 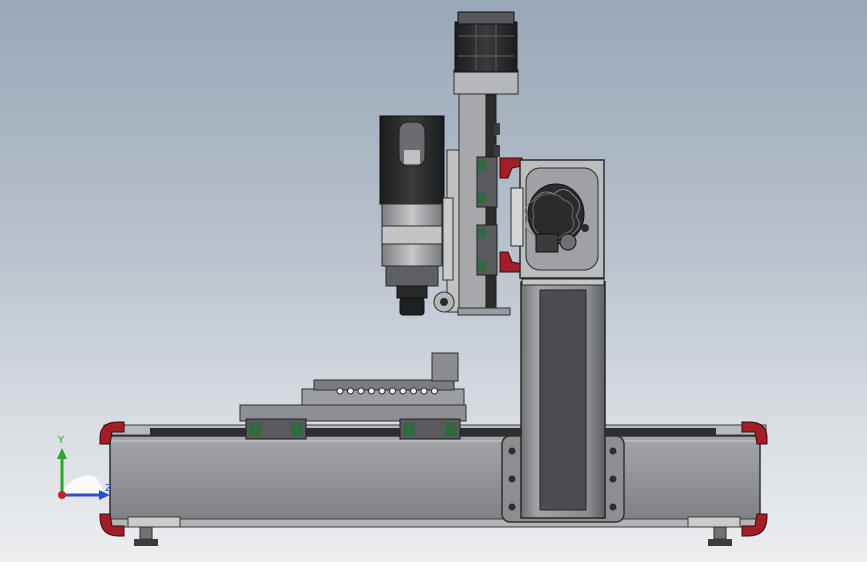 What do you see at coordinates (61, 440) in the screenshot?
I see `triad-y-label: Y` at bounding box center [61, 440].